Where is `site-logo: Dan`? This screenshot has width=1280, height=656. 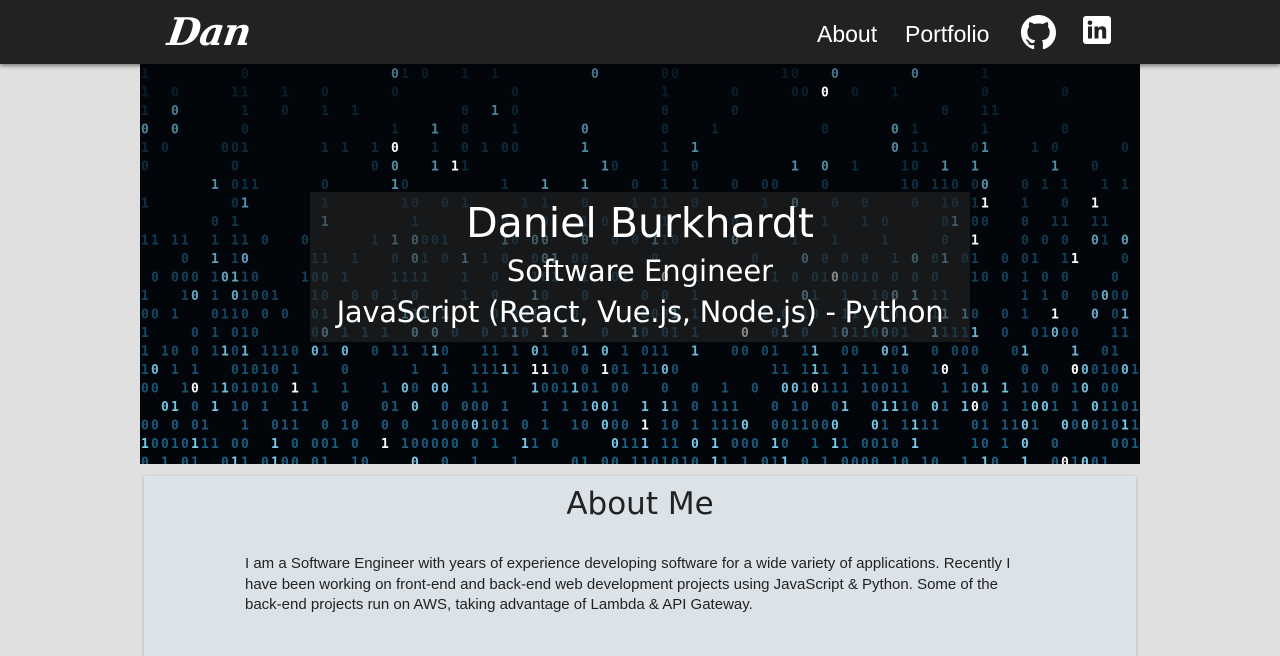
site-logo: Dan is located at coordinates (209, 32).